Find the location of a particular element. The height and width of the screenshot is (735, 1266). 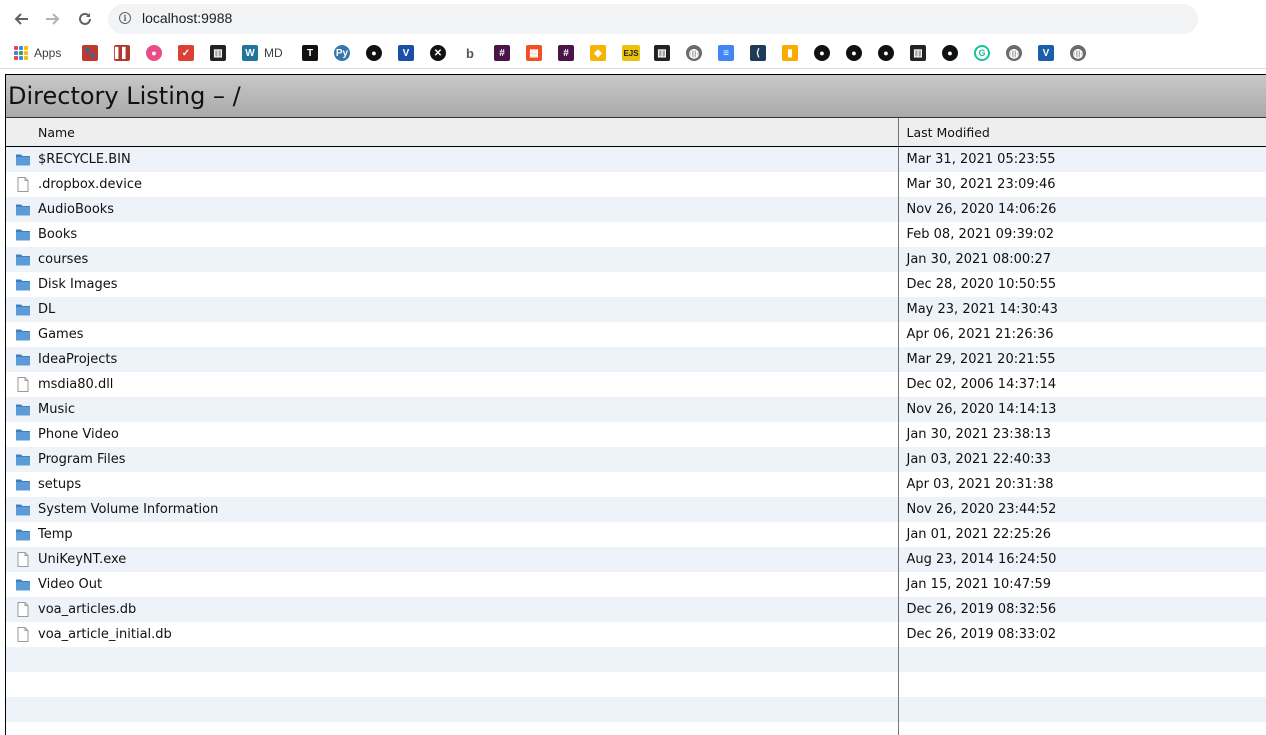

table-row: UniKeyNT.exe Aug 23, 2014 16:24:50 is located at coordinates (636, 559).